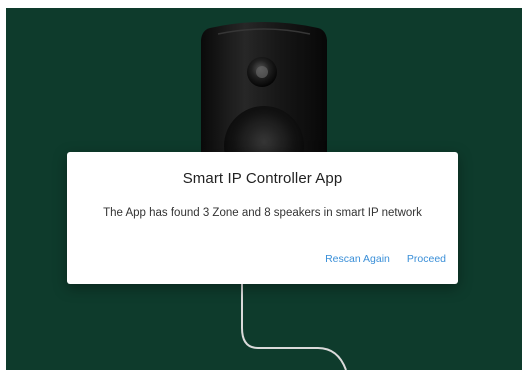 This screenshot has height=375, width=524. Describe the element at coordinates (262, 178) in the screenshot. I see `dialog-title: Smart IP Controller App` at that location.